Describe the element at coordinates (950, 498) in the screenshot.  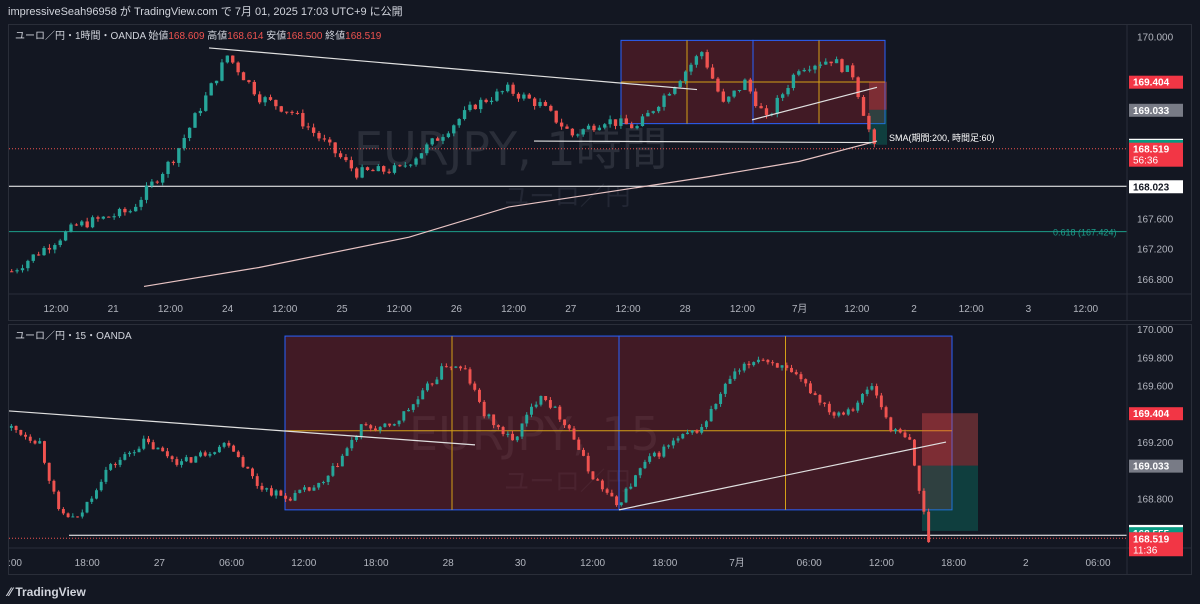
I see `target-zone` at that location.